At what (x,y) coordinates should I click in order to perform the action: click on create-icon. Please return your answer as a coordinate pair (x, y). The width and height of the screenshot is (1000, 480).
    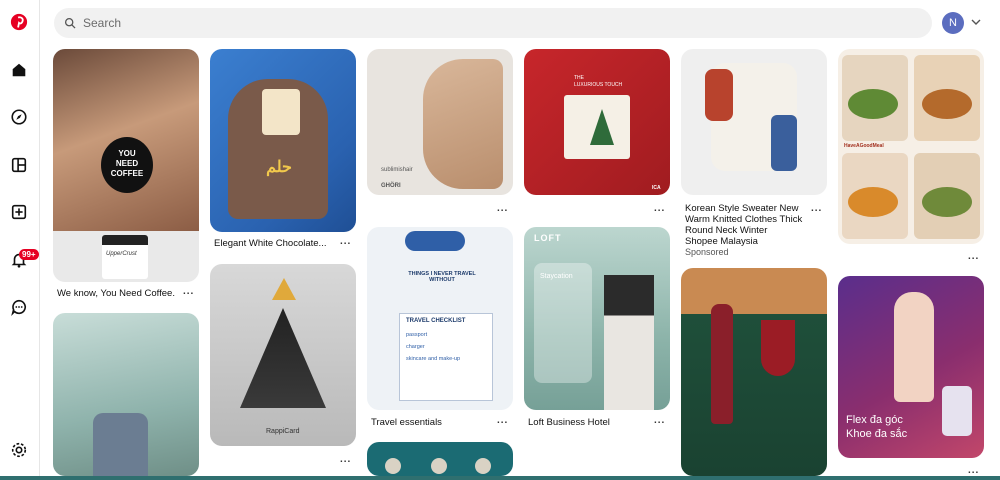
    Looking at the image, I should click on (19, 212).